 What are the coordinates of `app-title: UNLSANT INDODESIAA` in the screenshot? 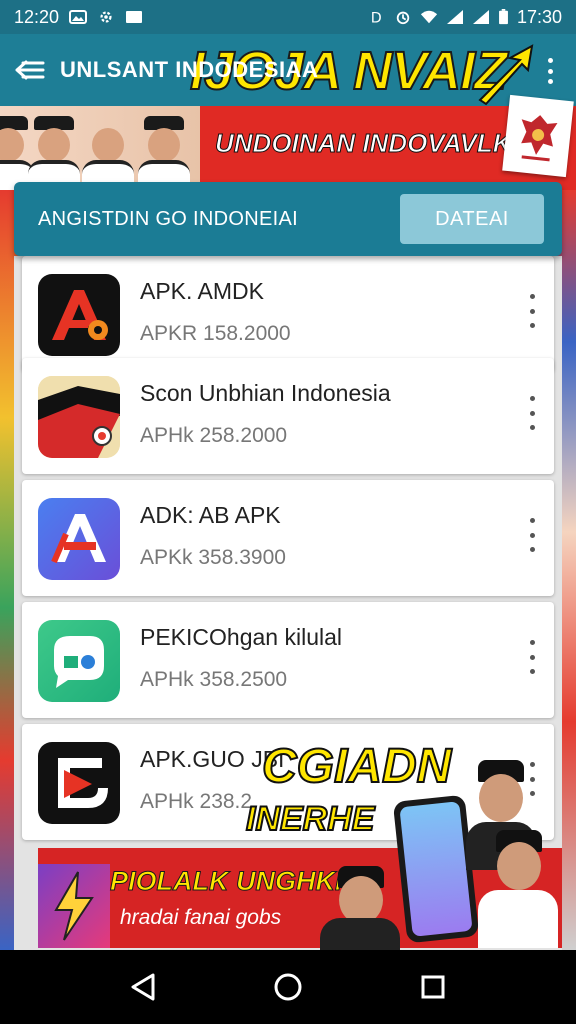 It's located at (189, 69).